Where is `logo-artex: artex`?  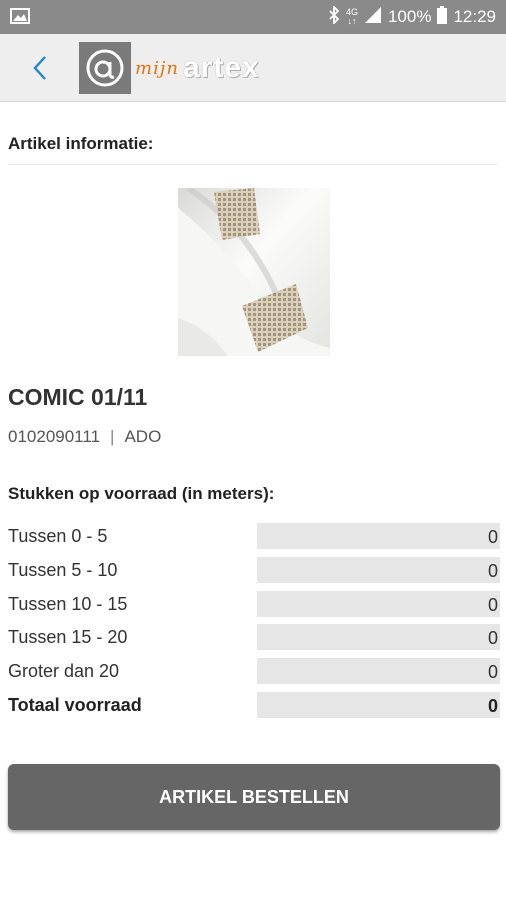 logo-artex: artex is located at coordinates (221, 67).